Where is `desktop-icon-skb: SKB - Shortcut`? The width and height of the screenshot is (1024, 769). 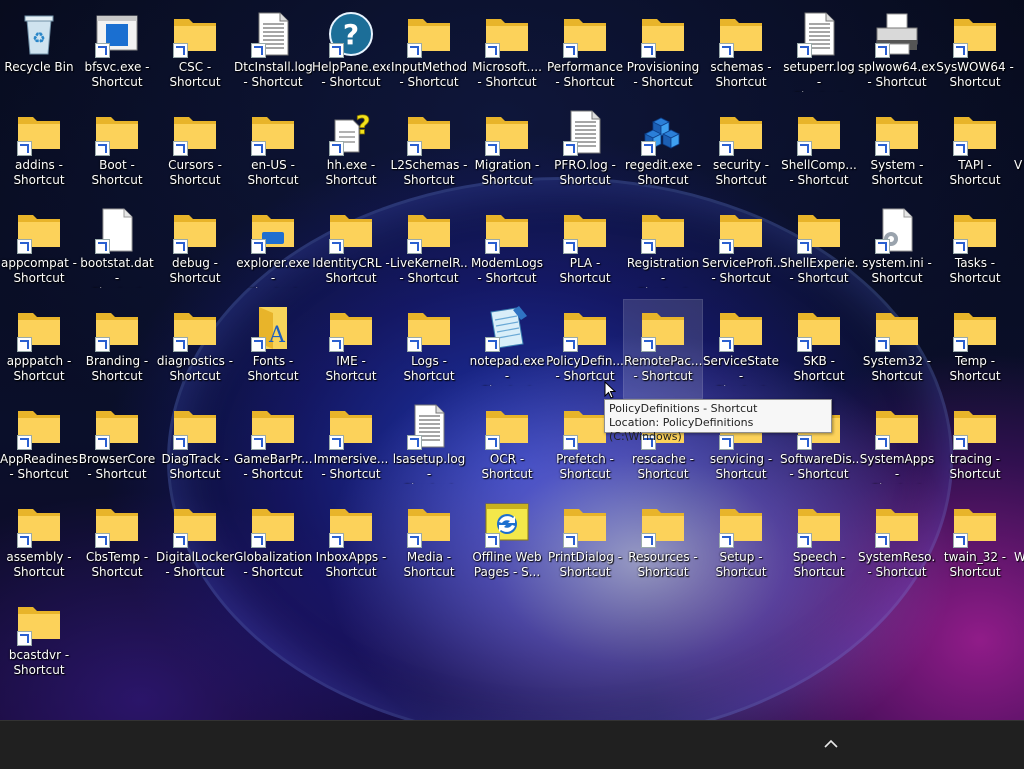
desktop-icon-skb: SKB - Shortcut is located at coordinates (819, 349).